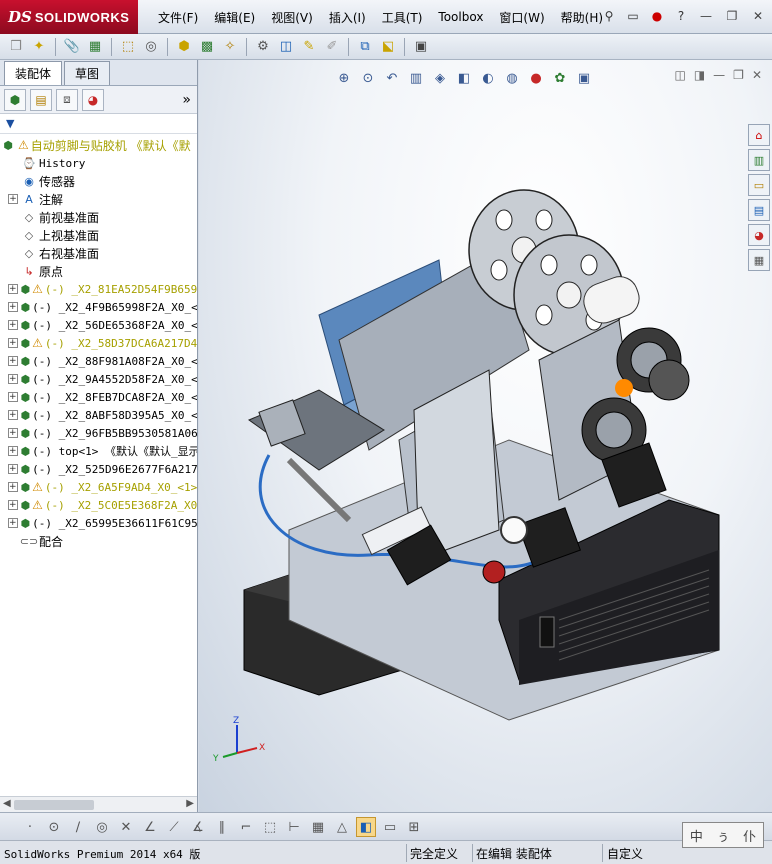 Image resolution: width=772 pixels, height=864 pixels. Describe the element at coordinates (98, 505) in the screenshot. I see `tree-item: + ⬢ ⚠ (-) _X2_5C0E5E368F2A_X0` at that location.